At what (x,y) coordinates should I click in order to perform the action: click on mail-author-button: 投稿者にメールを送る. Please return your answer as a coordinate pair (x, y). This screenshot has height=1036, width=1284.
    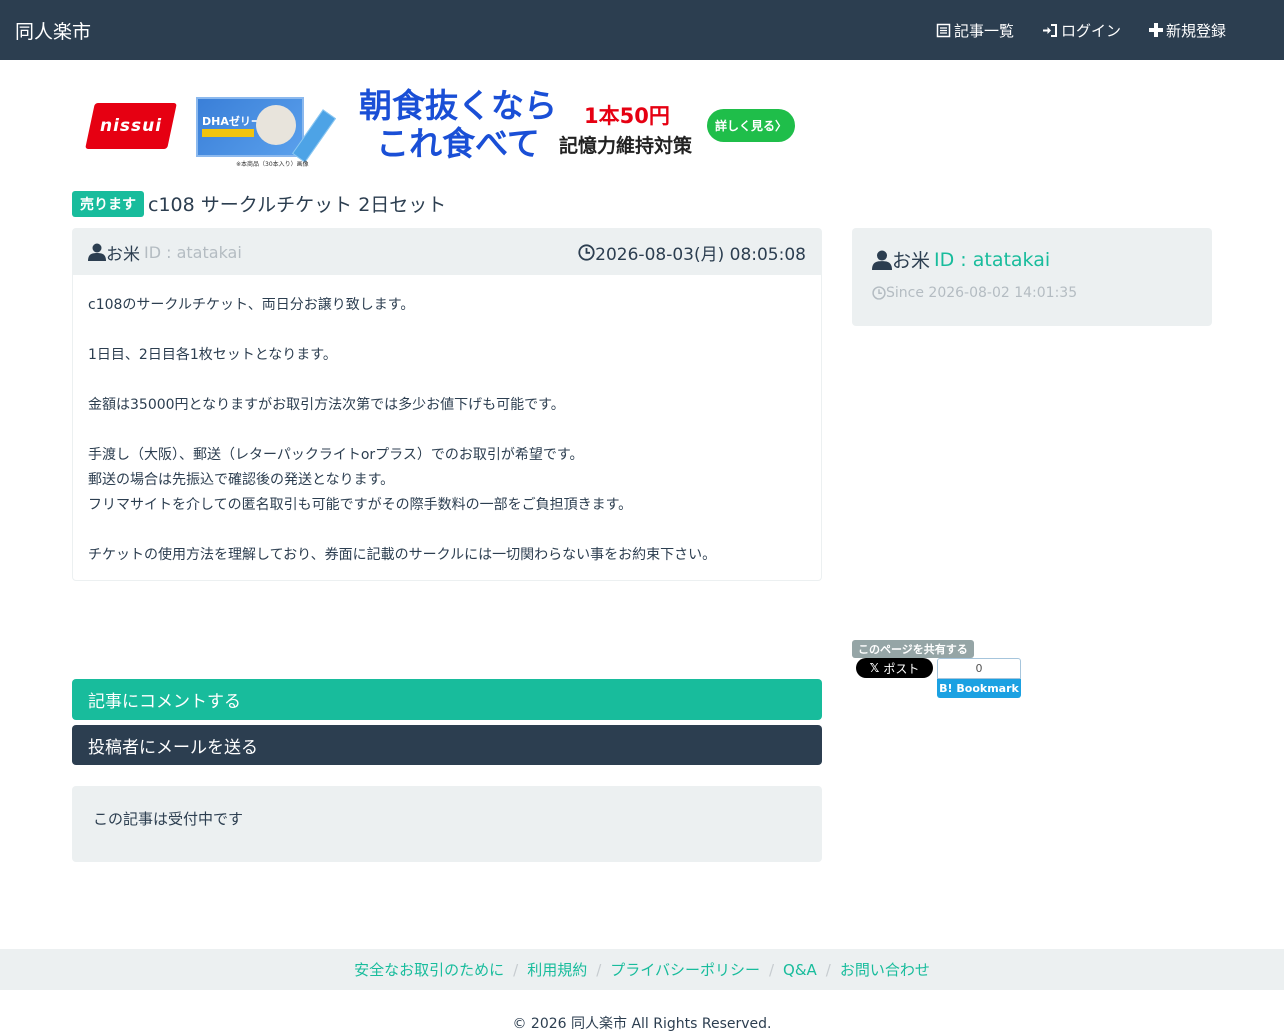
    Looking at the image, I should click on (447, 745).